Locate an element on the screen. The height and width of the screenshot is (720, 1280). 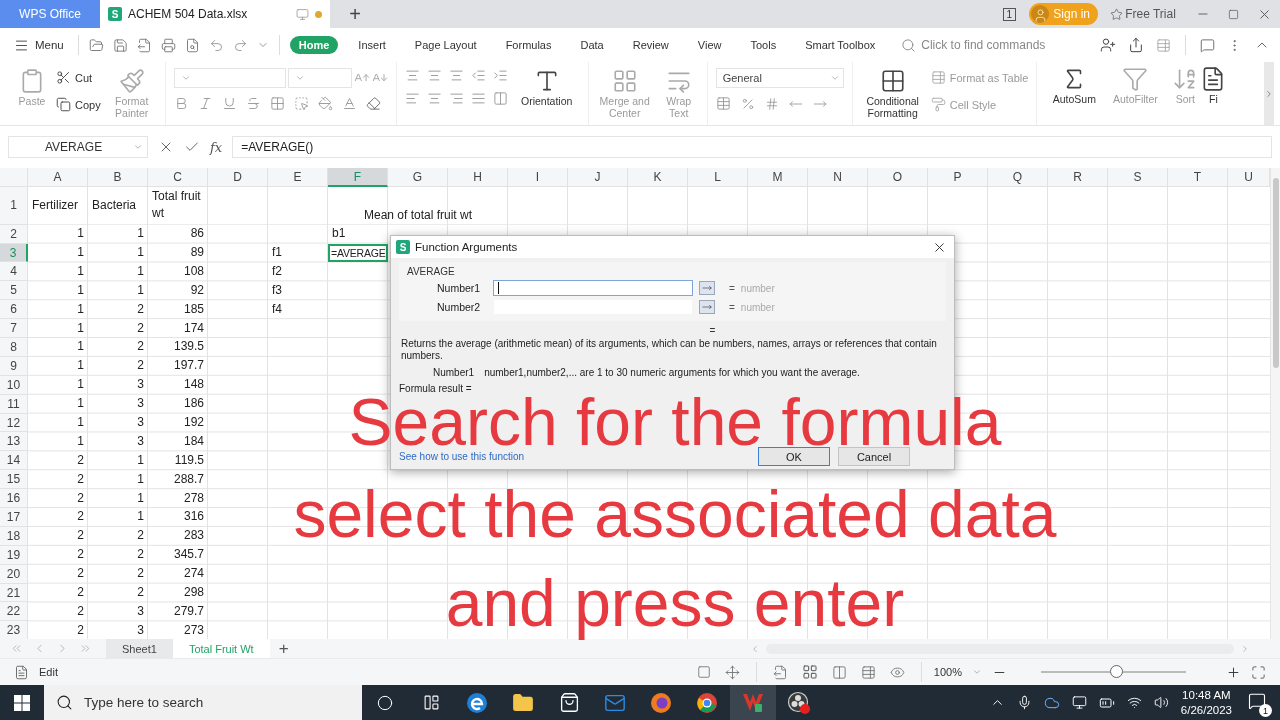
copy-button: Copy is located at coordinates (78, 104).